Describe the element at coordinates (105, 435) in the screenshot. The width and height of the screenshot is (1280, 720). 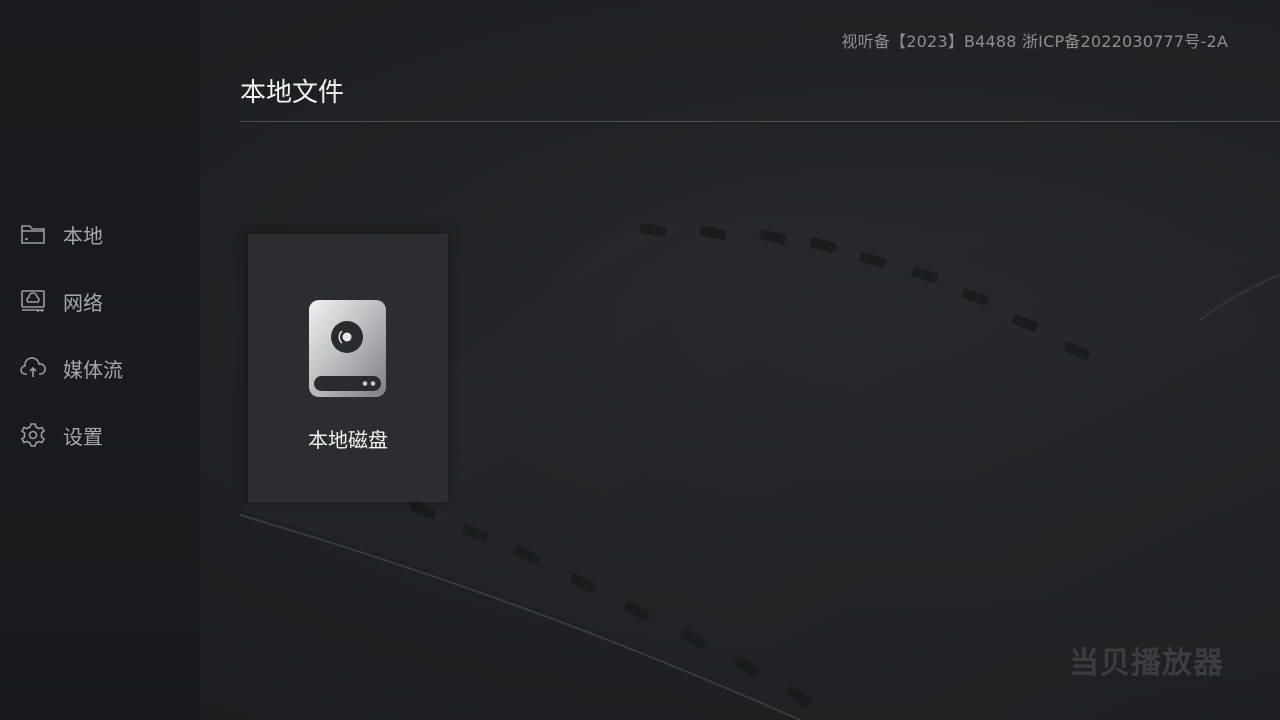
I see `sidebar-item-settings: 设置` at that location.